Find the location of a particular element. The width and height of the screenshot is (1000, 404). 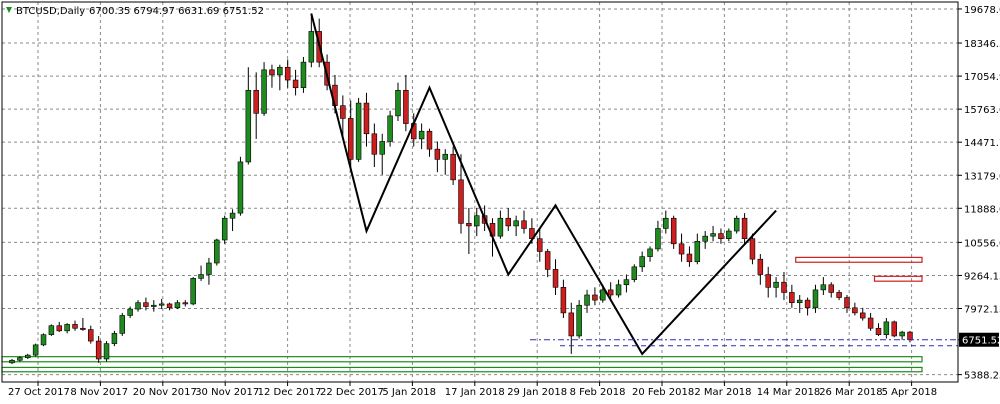

current-price-label: 6751.52 is located at coordinates (981, 341).